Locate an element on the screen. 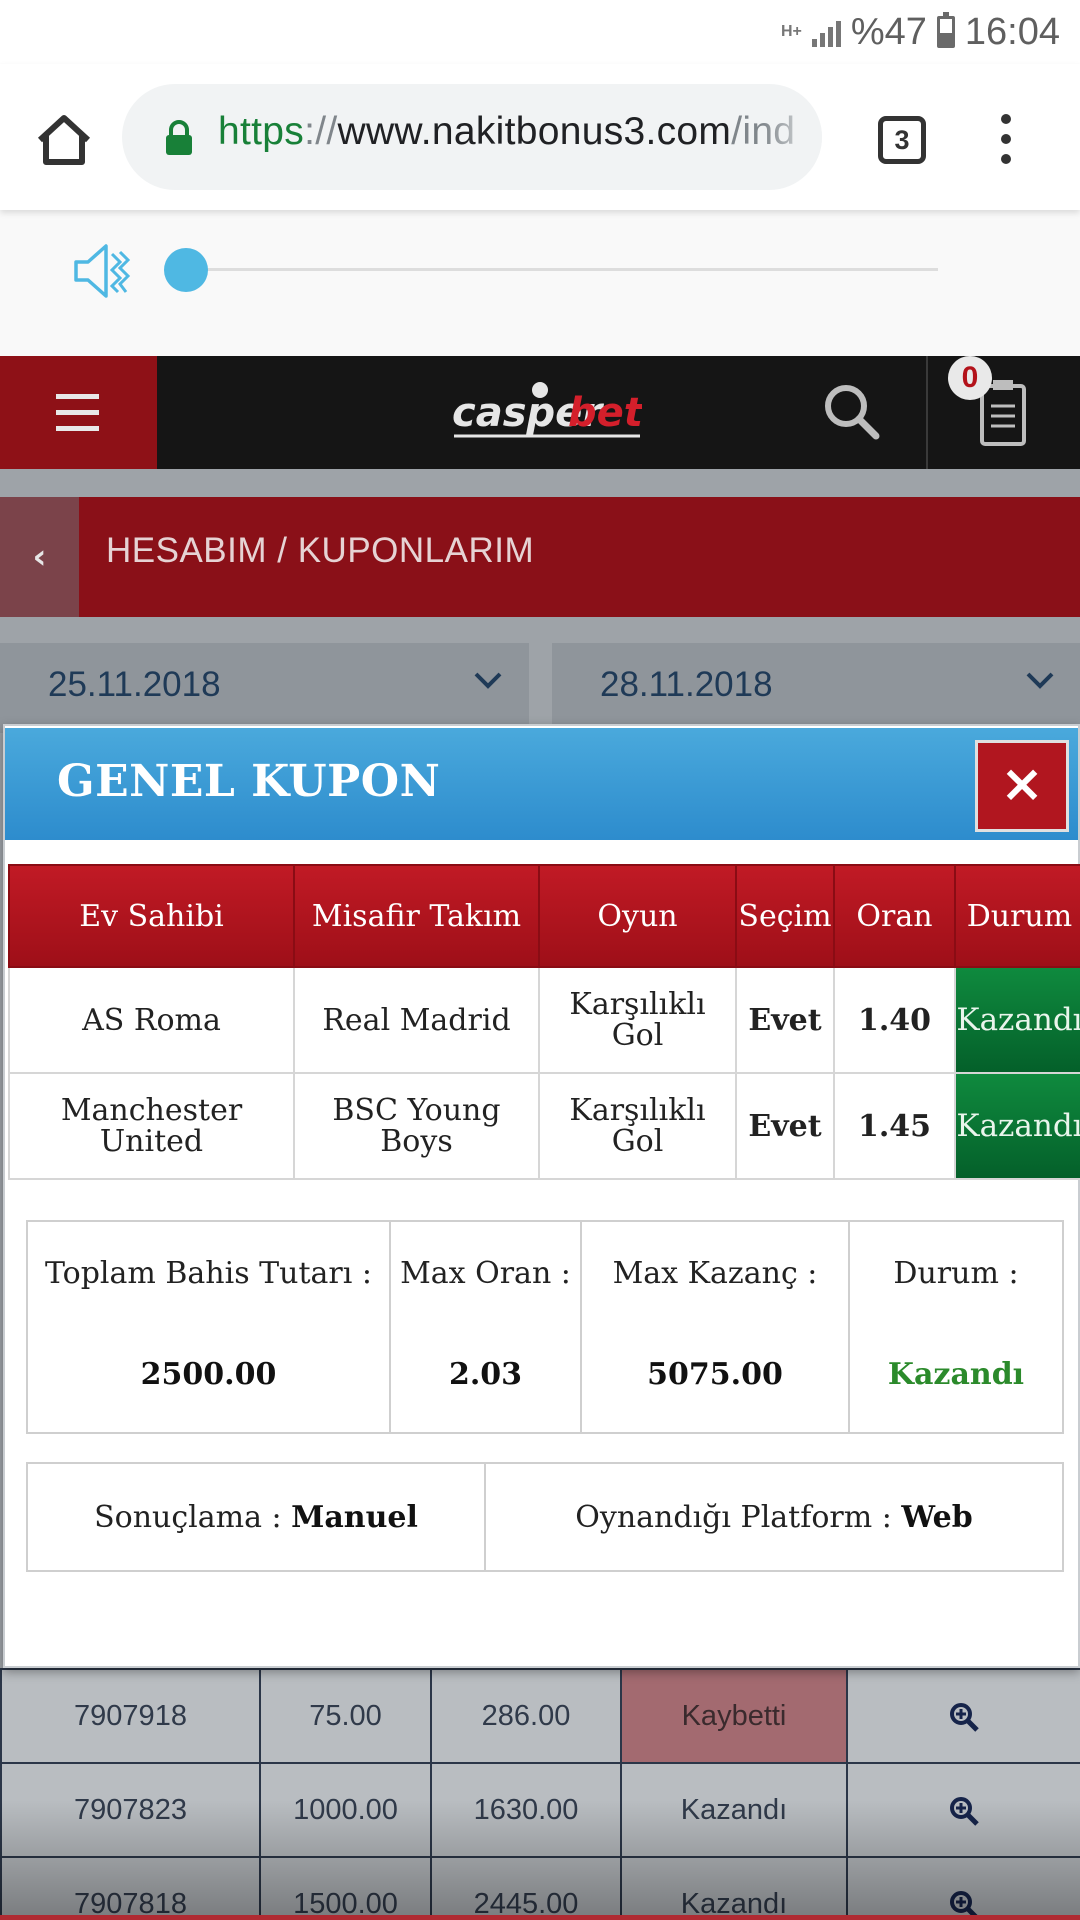  bet-slip-button: 0 is located at coordinates (1003, 412).